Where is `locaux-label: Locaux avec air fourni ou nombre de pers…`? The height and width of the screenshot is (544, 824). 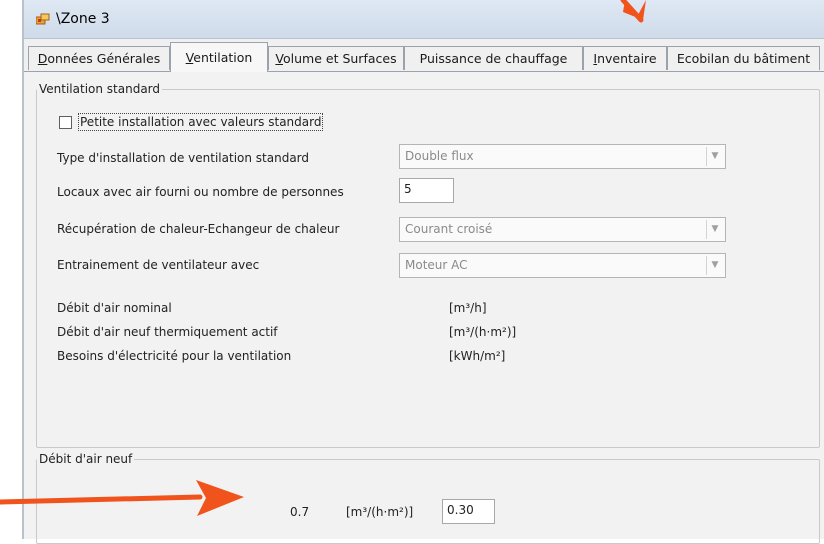
locaux-label: Locaux avec air fourni ou nombre de pers… is located at coordinates (200, 192).